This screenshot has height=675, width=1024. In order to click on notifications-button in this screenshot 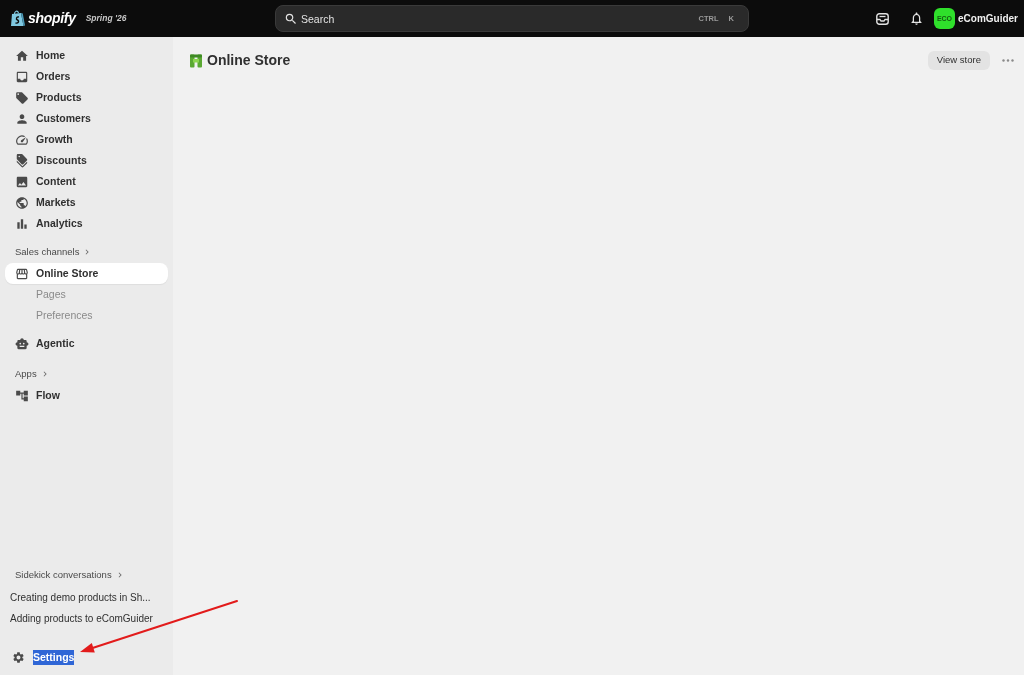, I will do `click(916, 18)`.